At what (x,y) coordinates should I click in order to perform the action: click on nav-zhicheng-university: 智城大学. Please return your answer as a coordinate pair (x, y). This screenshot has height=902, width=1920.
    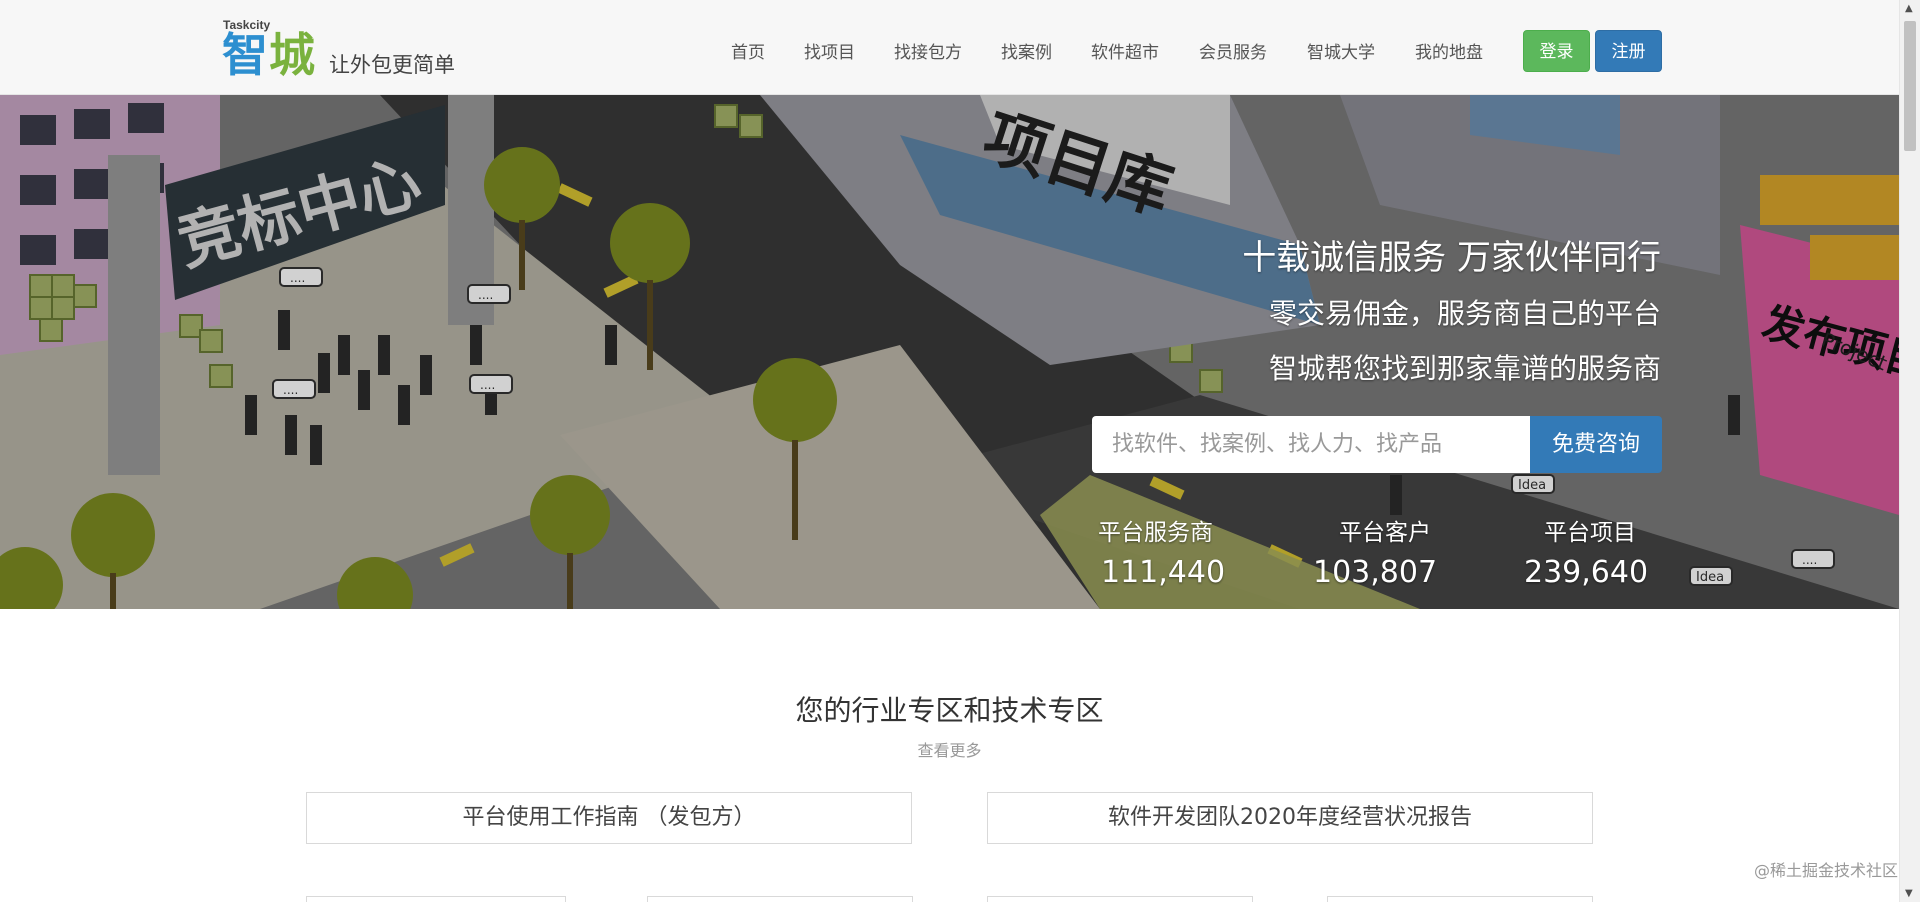
    Looking at the image, I should click on (1341, 50).